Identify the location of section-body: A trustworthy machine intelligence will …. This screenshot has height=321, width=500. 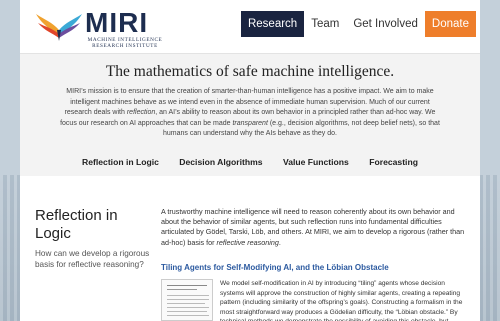
(313, 227).